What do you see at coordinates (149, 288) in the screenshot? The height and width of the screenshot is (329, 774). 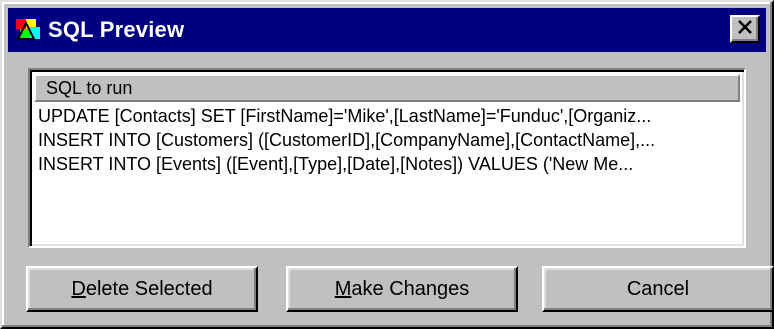 I see `delete-selected-label: elete Selected` at bounding box center [149, 288].